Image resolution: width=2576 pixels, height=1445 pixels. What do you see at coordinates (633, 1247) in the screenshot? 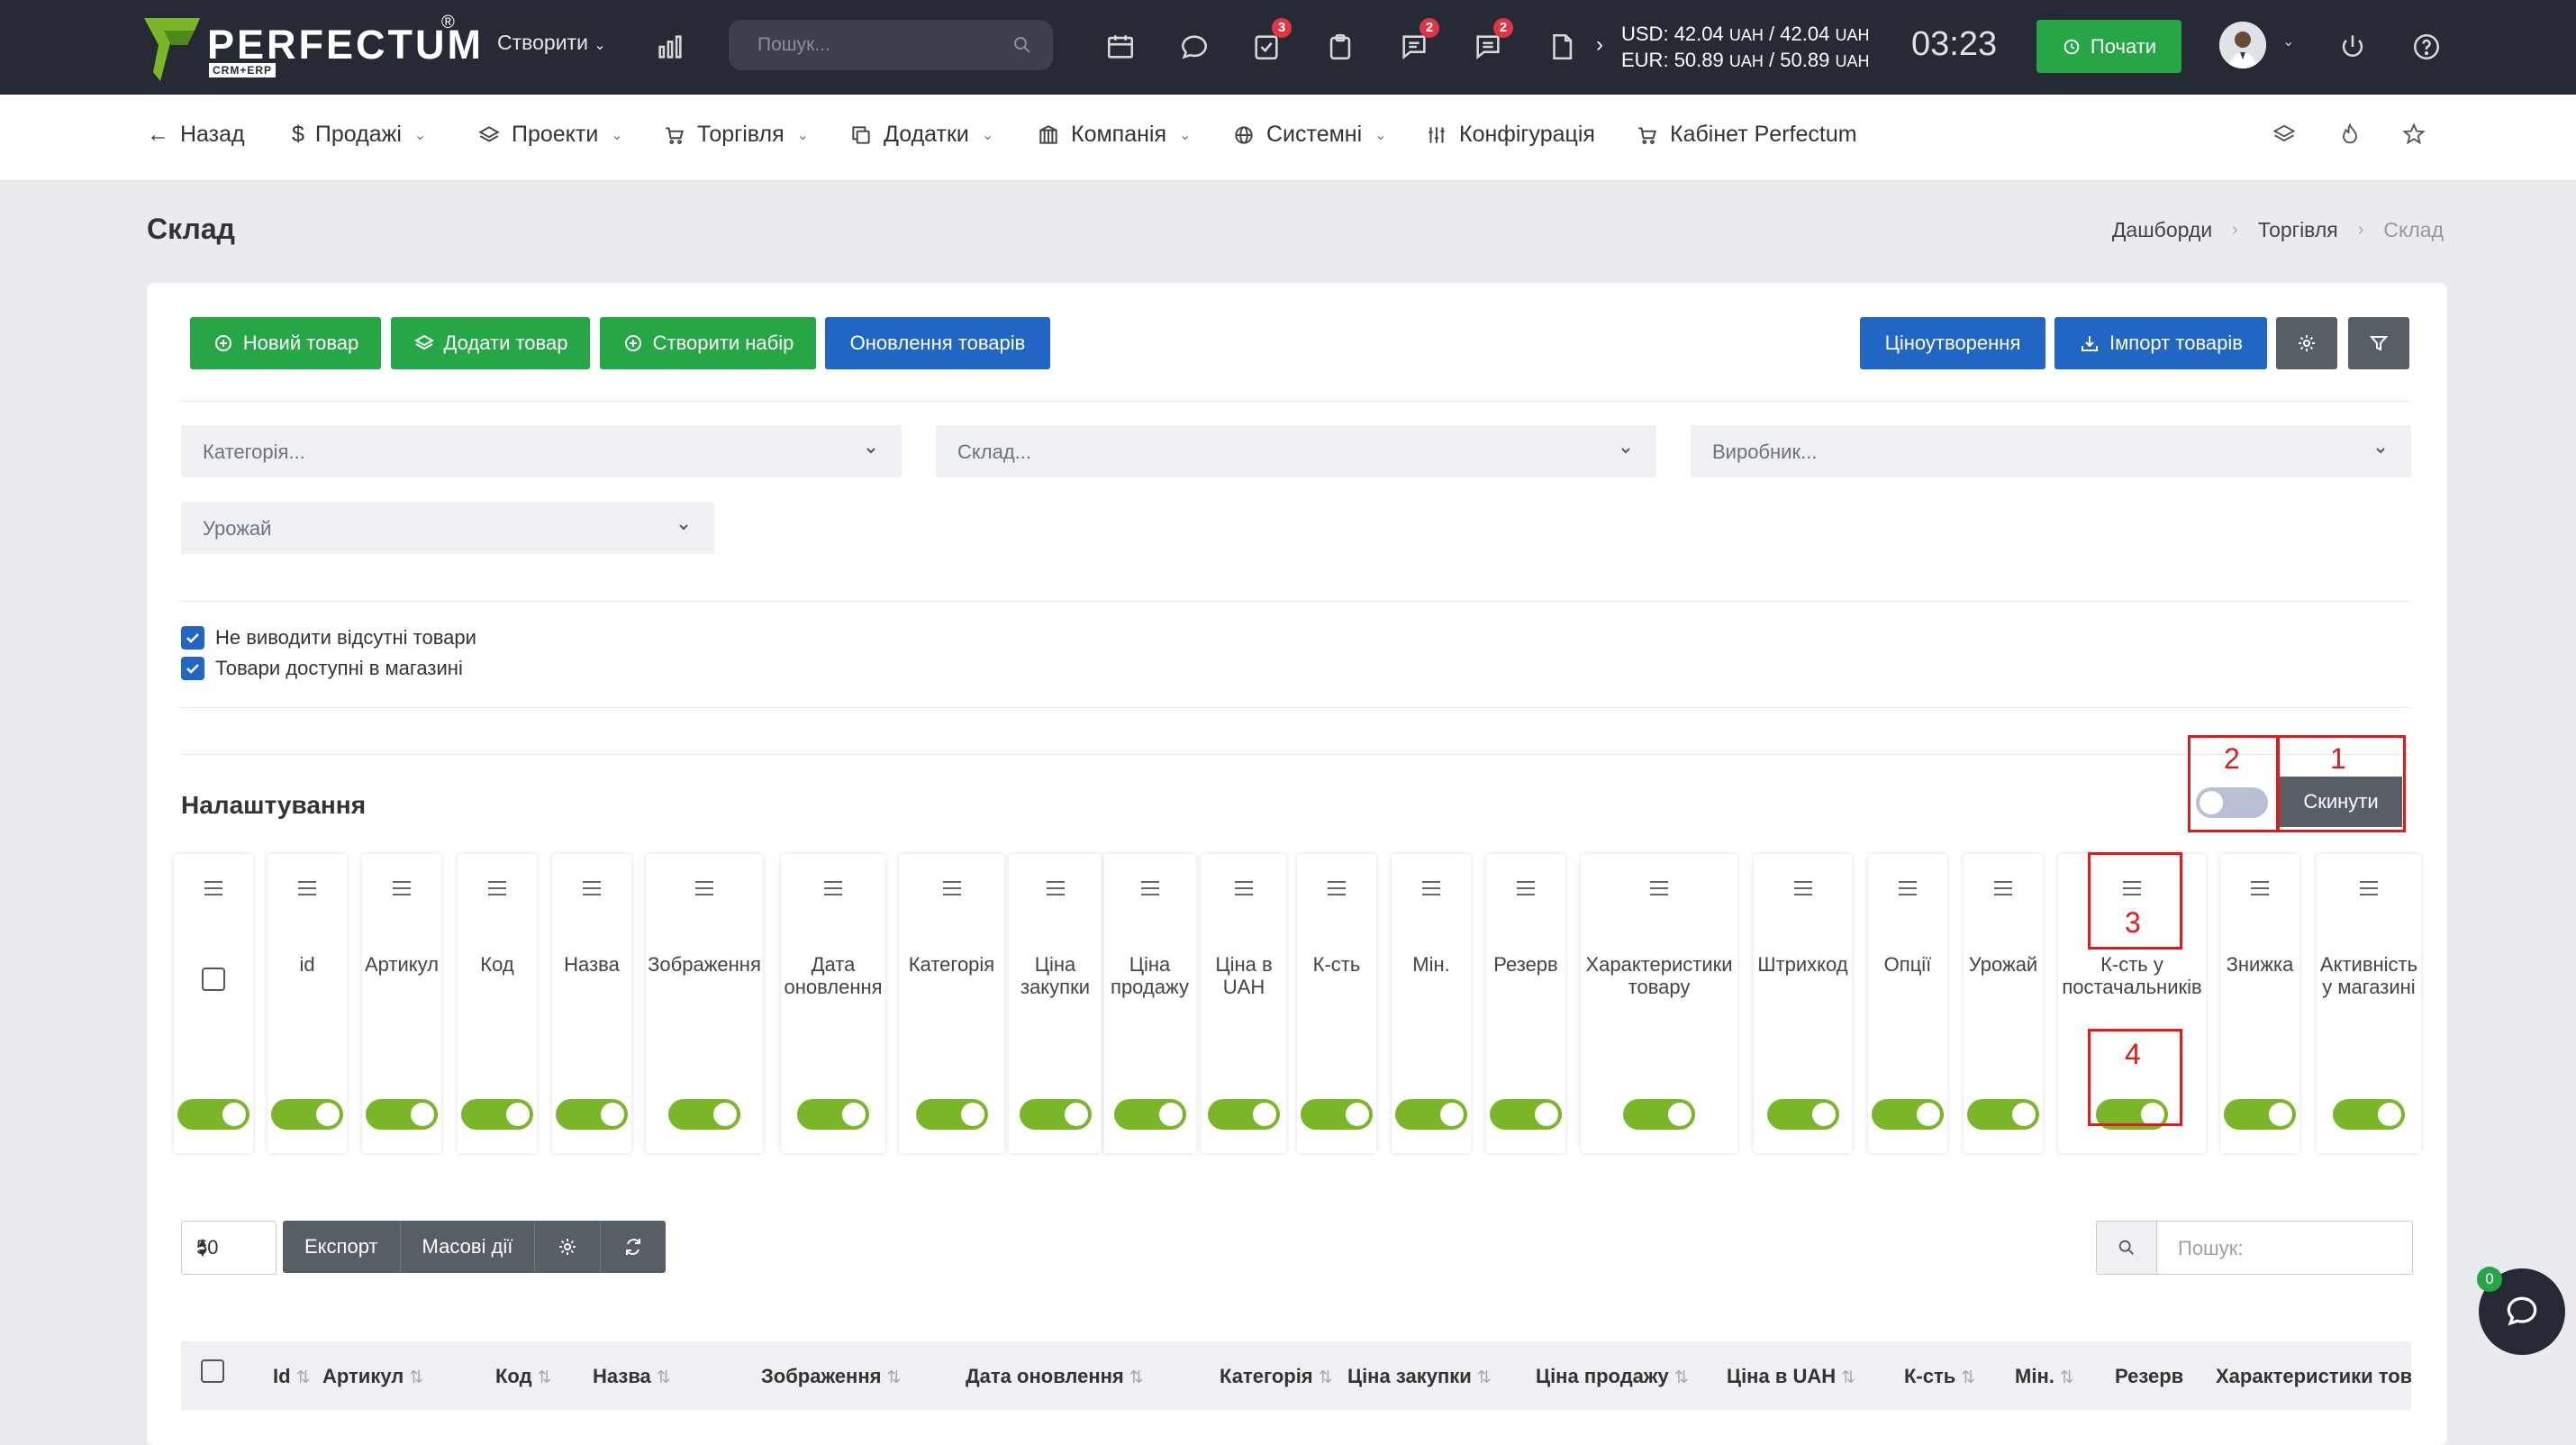
I see `refresh-button` at bounding box center [633, 1247].